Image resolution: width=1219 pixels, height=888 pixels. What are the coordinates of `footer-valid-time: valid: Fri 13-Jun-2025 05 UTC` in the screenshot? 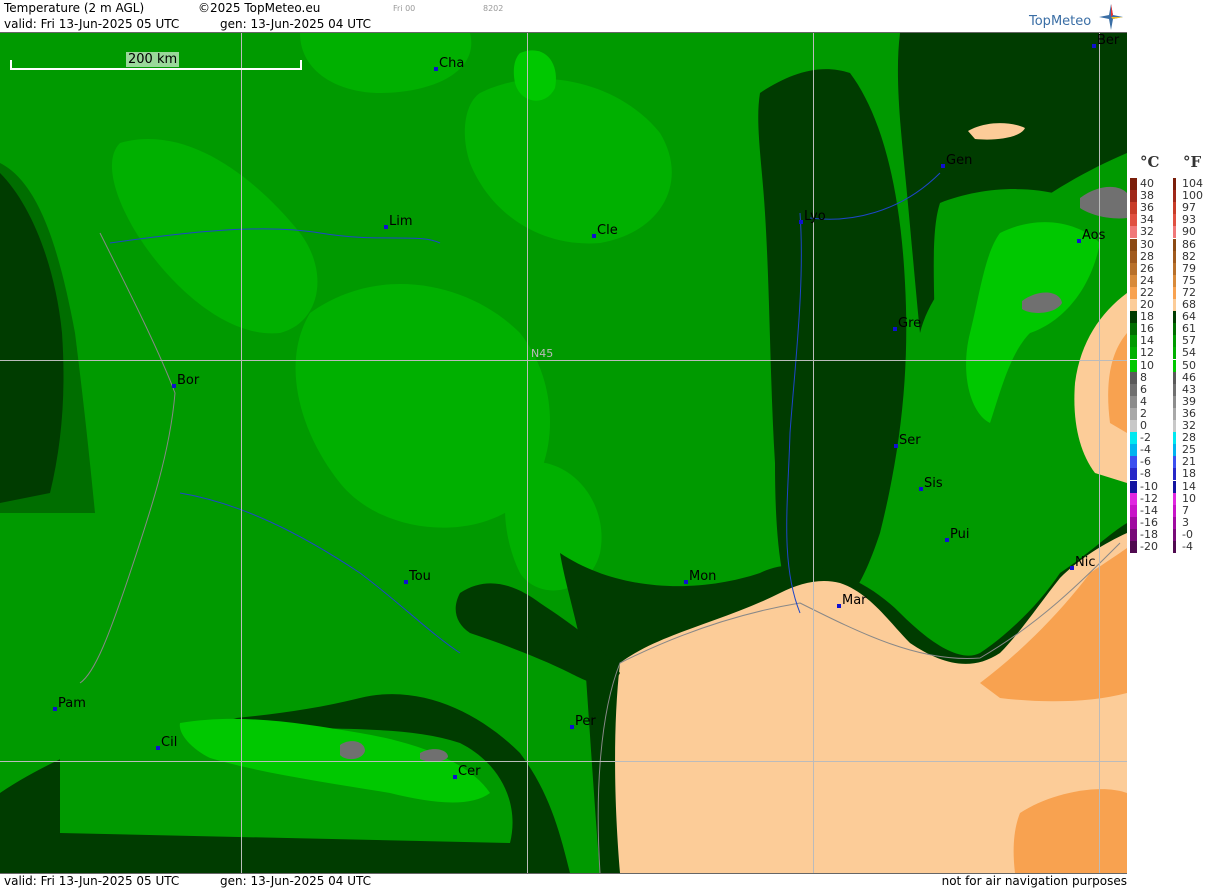 It's located at (92, 881).